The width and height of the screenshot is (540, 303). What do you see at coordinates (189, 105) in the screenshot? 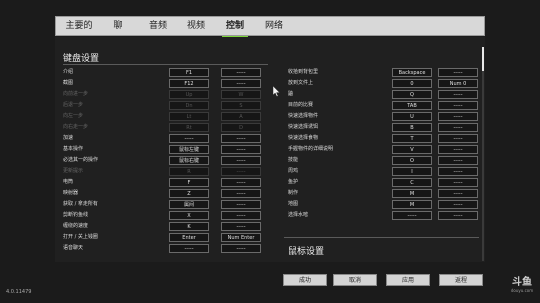
I see `primary-key-button: Dn` at bounding box center [189, 105].